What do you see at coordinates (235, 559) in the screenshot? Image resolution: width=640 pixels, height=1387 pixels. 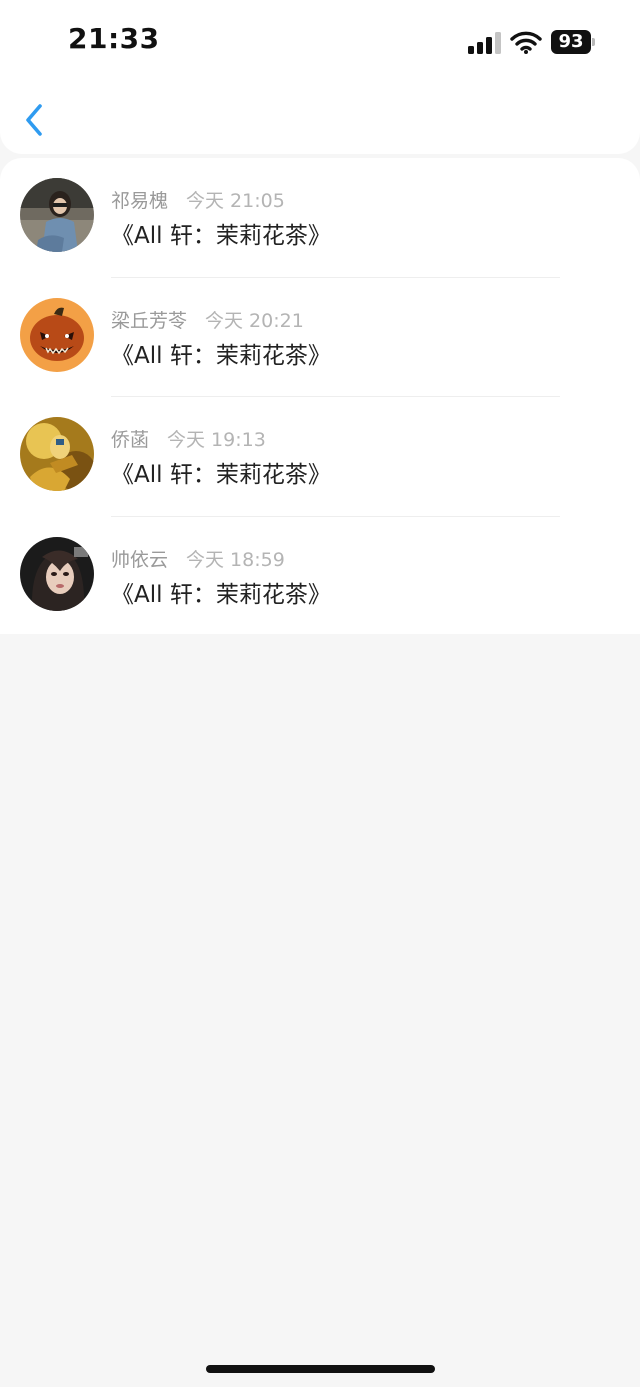 I see `timestamp: 今天 18:59` at bounding box center [235, 559].